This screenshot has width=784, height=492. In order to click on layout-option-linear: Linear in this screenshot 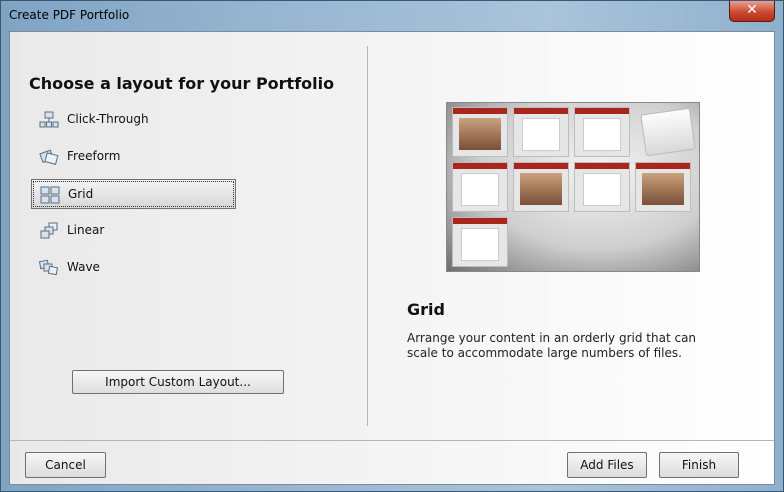, I will do `click(133, 231)`.